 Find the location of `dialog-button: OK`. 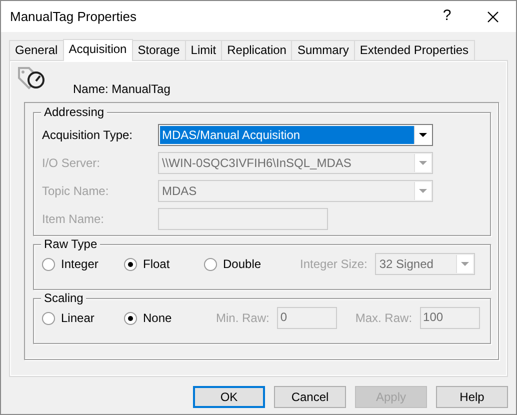

dialog-button: OK is located at coordinates (229, 397).